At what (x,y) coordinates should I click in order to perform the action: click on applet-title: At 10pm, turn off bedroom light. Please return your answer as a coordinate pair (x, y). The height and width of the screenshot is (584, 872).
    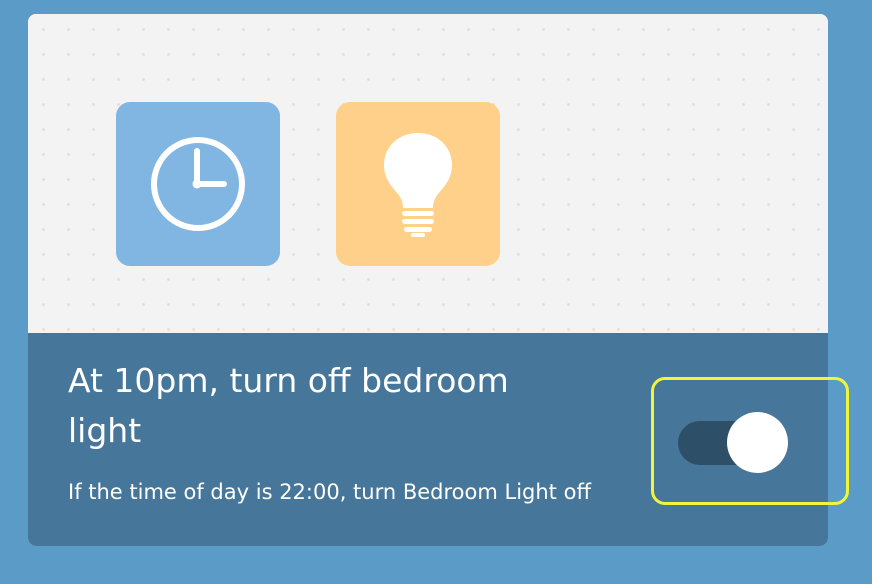
    Looking at the image, I should click on (288, 405).